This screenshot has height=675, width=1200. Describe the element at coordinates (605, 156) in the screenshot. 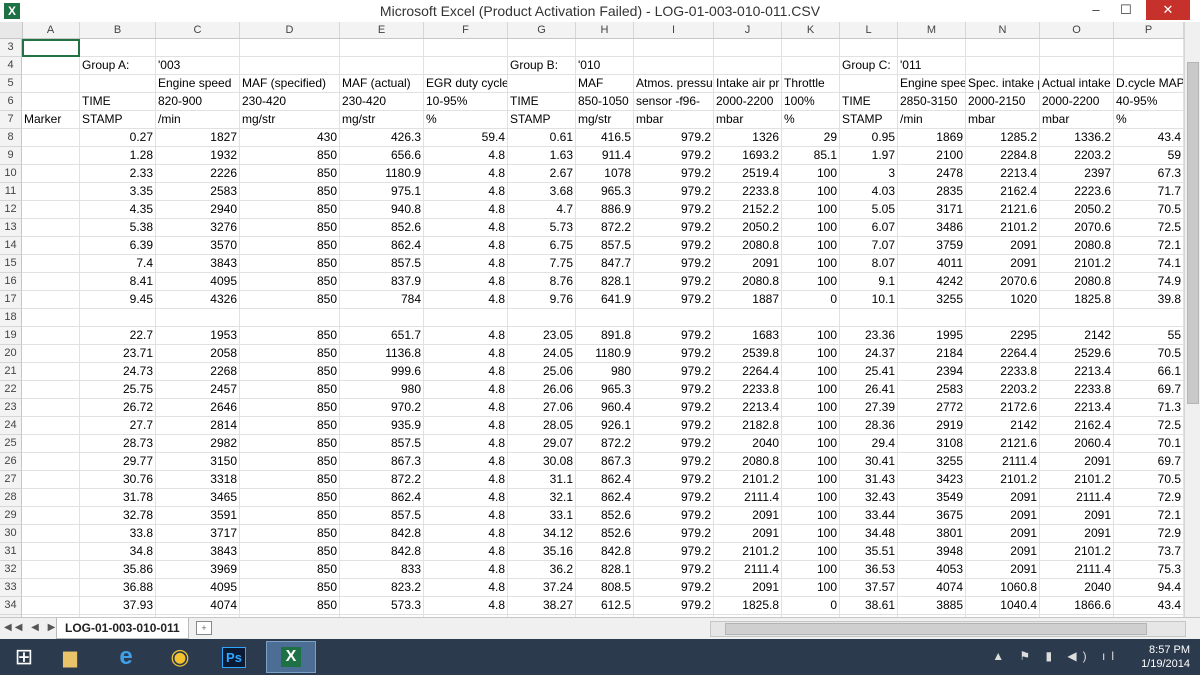

I see `cell-H9: 911.4` at that location.